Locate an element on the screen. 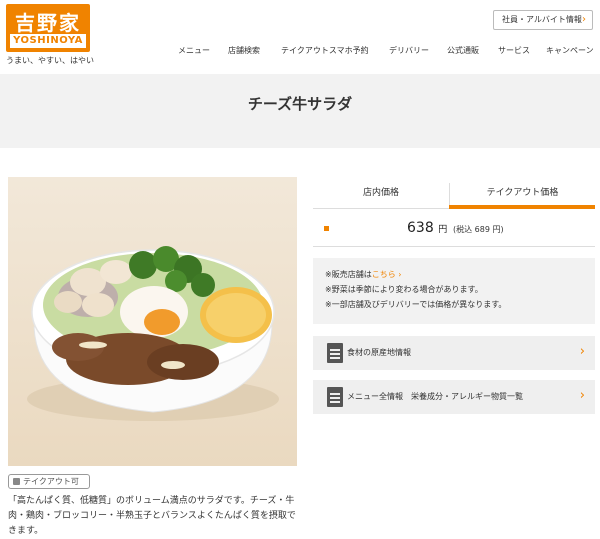 This screenshot has height=539, width=600. recruit-info-label: 社員・アルバイト情報 is located at coordinates (542, 19).